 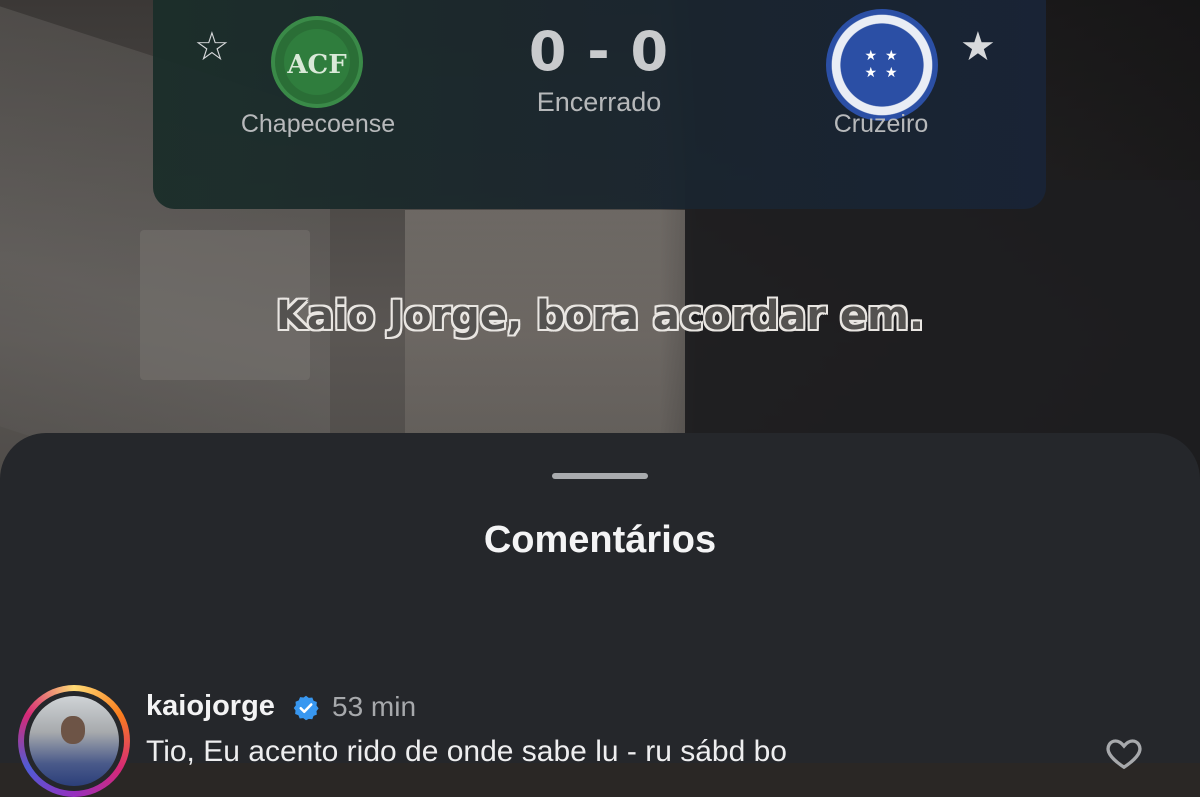 What do you see at coordinates (599, 51) in the screenshot?
I see `match-score: 0 - 0` at bounding box center [599, 51].